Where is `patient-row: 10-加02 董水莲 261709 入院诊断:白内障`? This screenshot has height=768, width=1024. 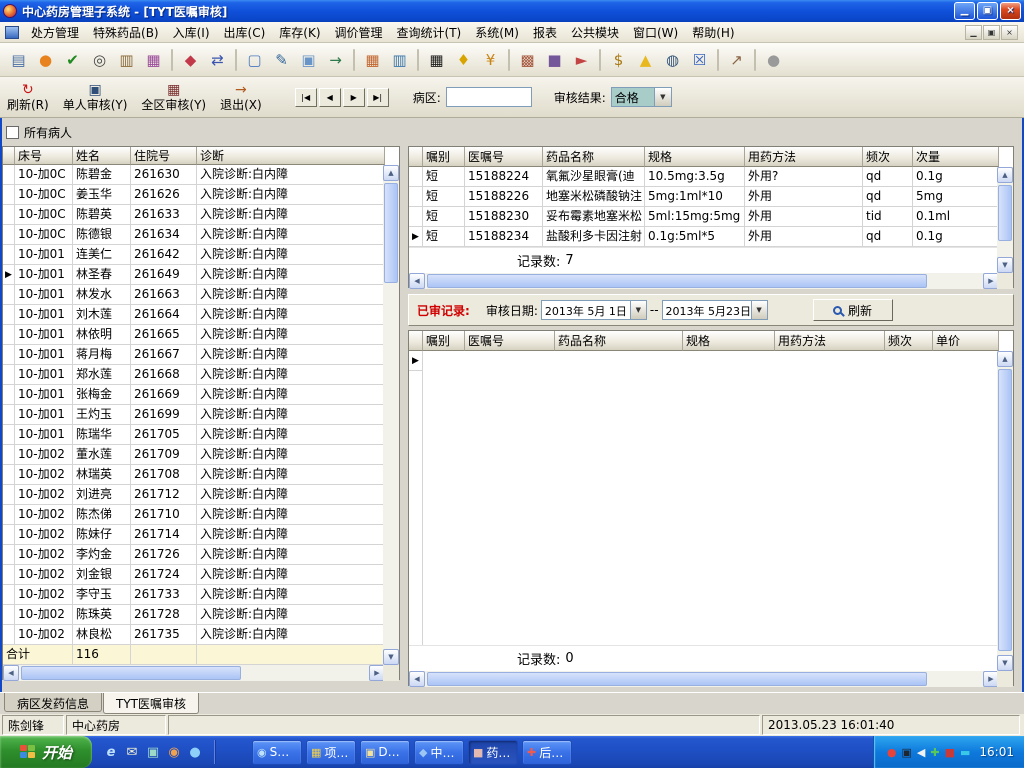
patient-row: 10-加02 董水莲 261709 入院诊断:白内障 is located at coordinates (194, 455).